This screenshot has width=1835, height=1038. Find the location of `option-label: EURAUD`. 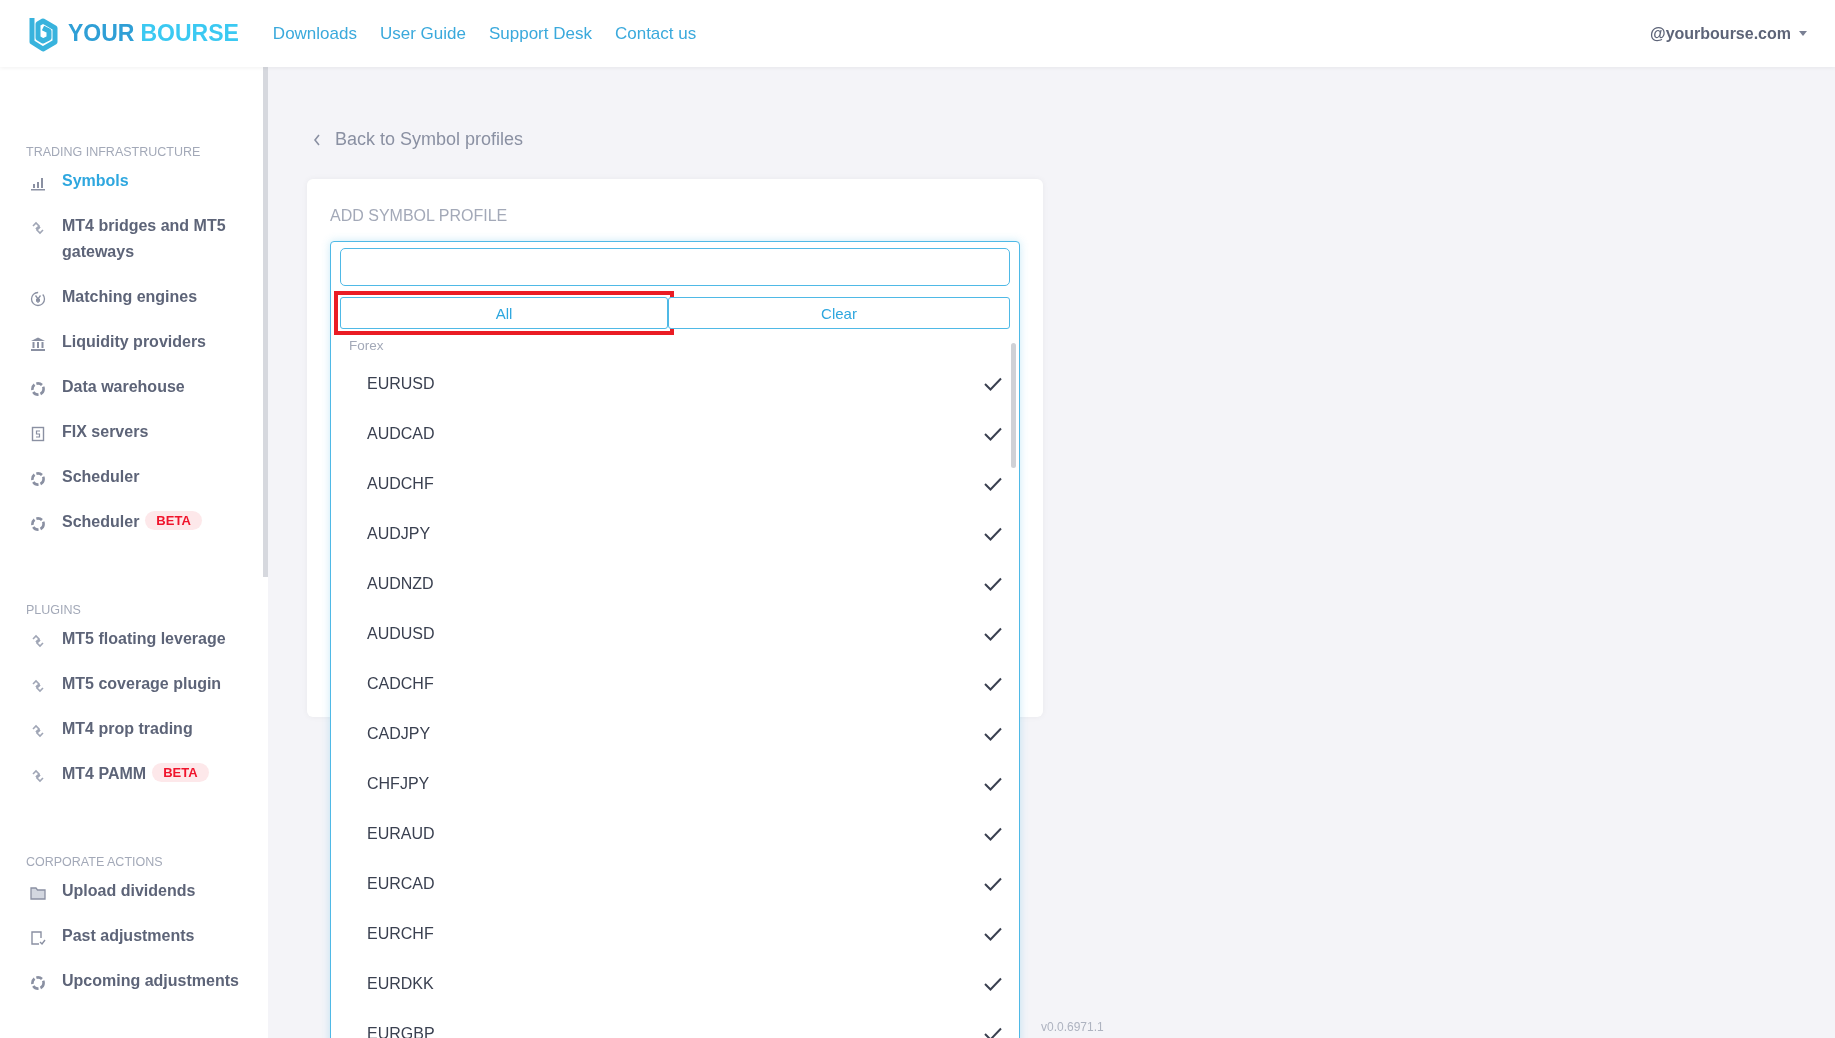

option-label: EURAUD is located at coordinates (401, 834).